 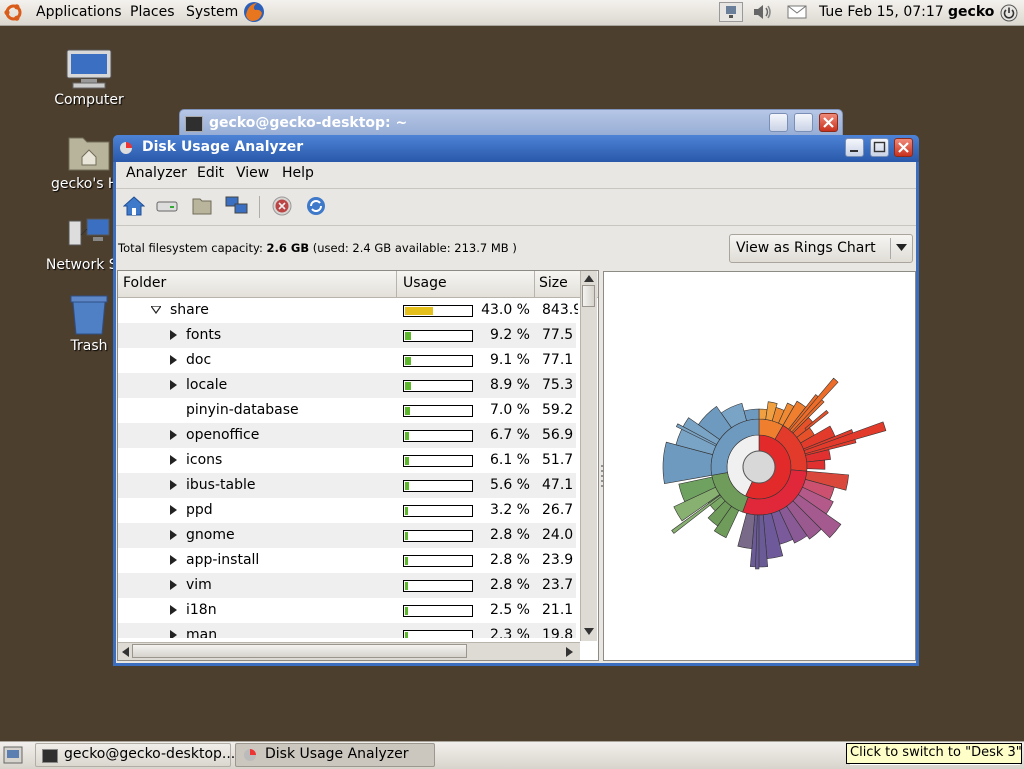 I want to click on shutdown-icon, so click(x=1009, y=13).